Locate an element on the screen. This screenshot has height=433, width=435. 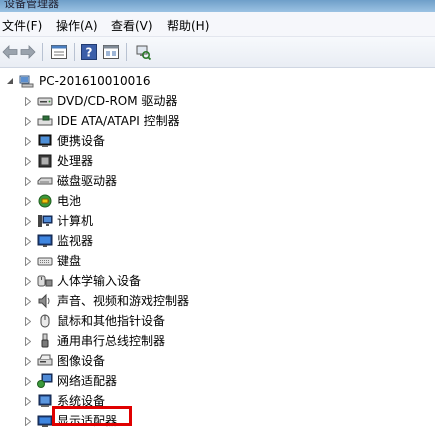
tree-node-label: 计算机 is located at coordinates (75, 221).